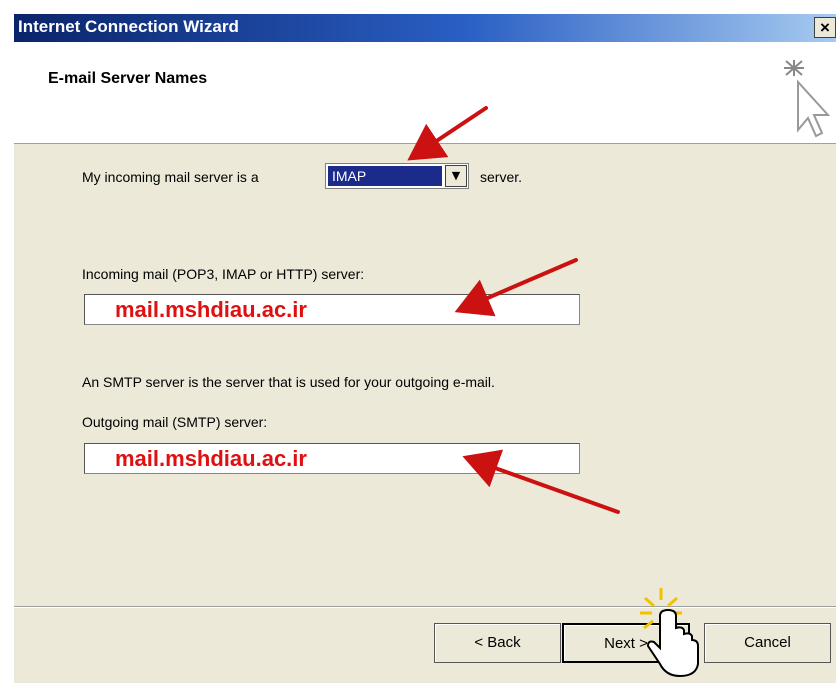 The image size is (838, 685). Describe the element at coordinates (425, 93) in the screenshot. I see `wizard-header: E-mail Server Names` at that location.